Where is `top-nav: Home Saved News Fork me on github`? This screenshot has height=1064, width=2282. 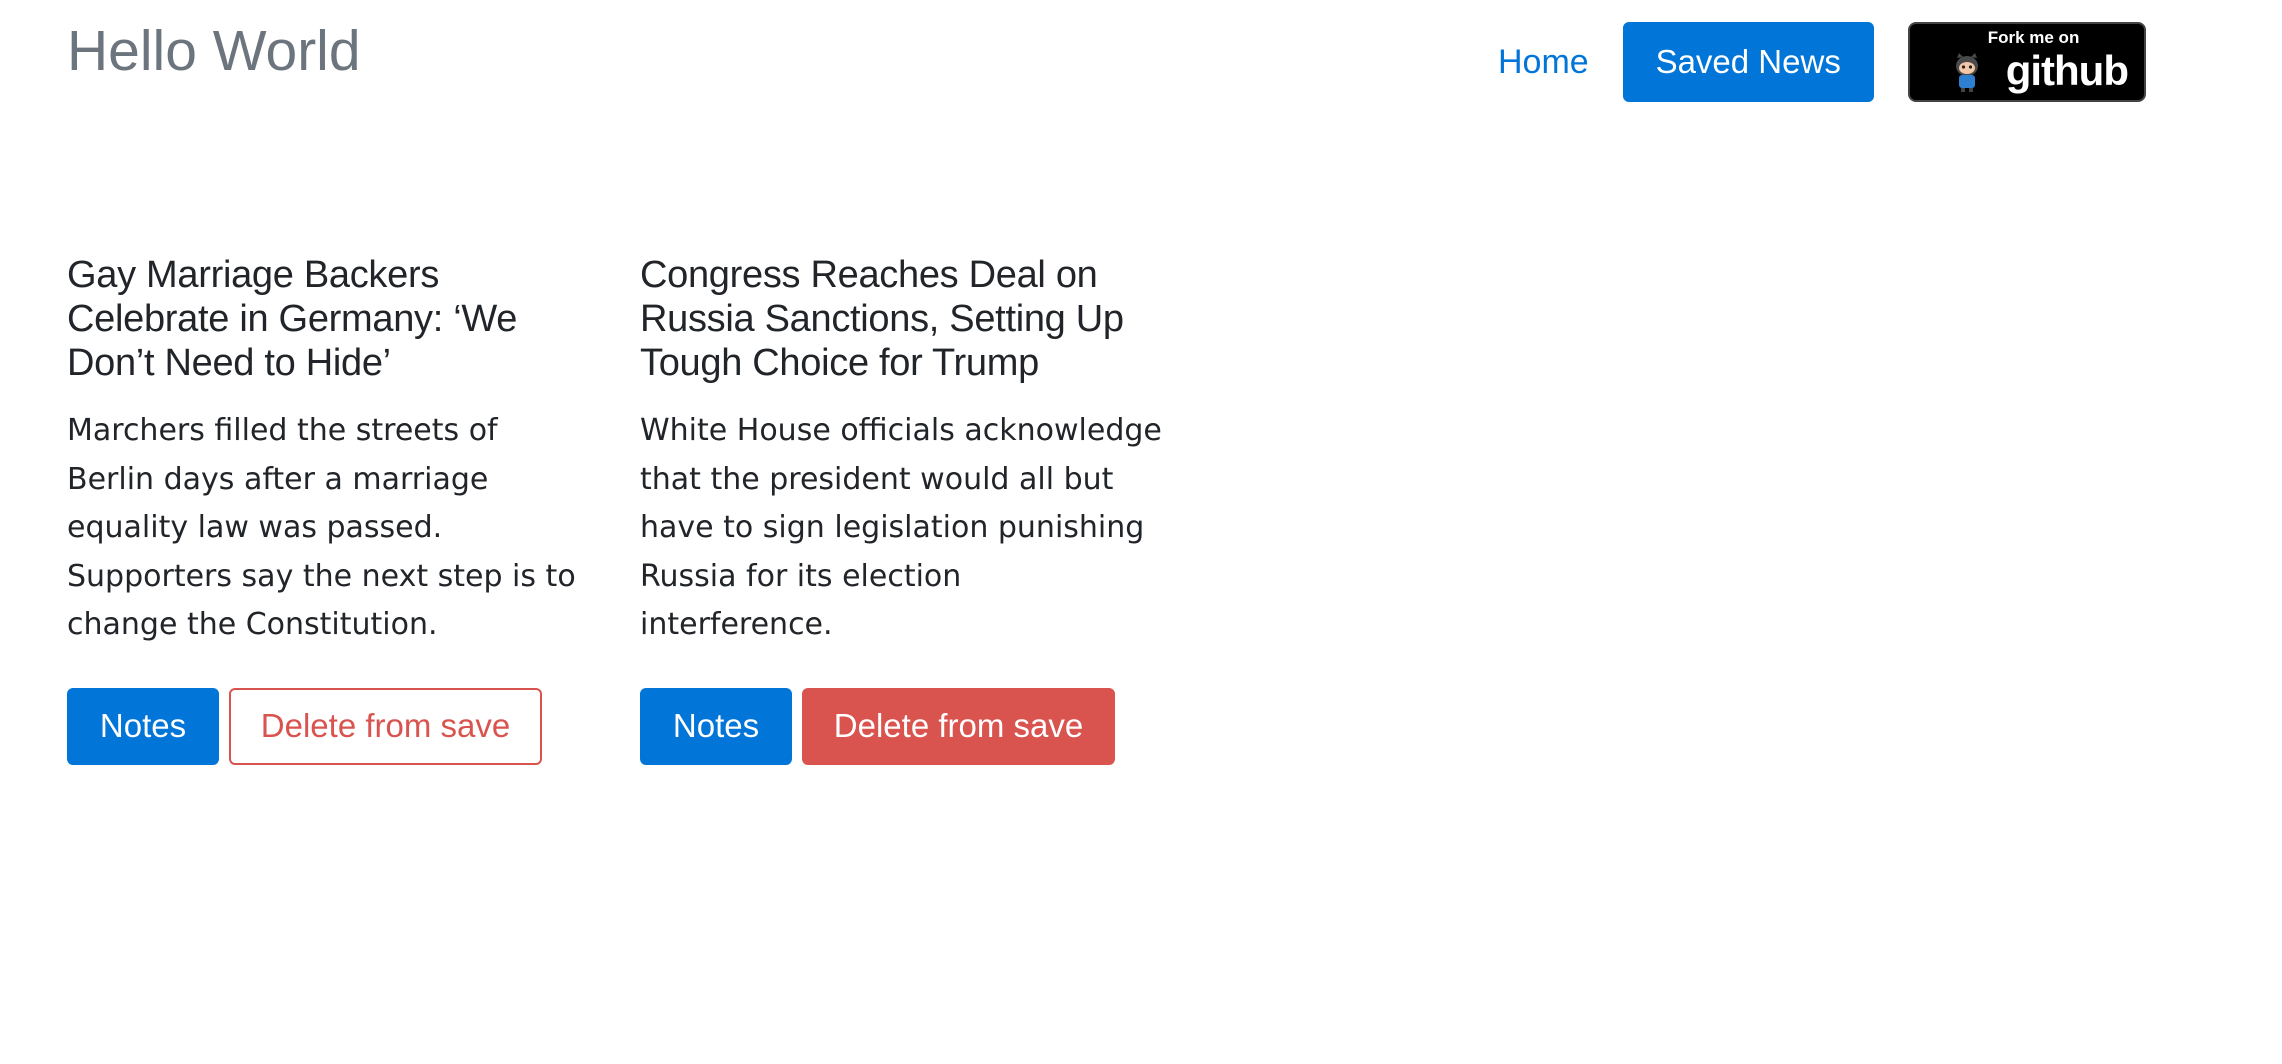 top-nav: Home Saved News Fork me on github is located at coordinates (1822, 62).